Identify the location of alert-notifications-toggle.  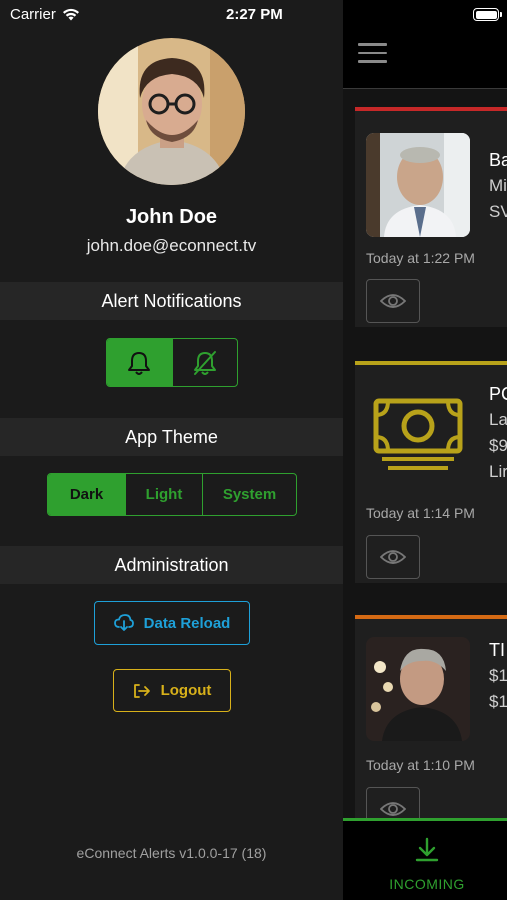
(172, 362).